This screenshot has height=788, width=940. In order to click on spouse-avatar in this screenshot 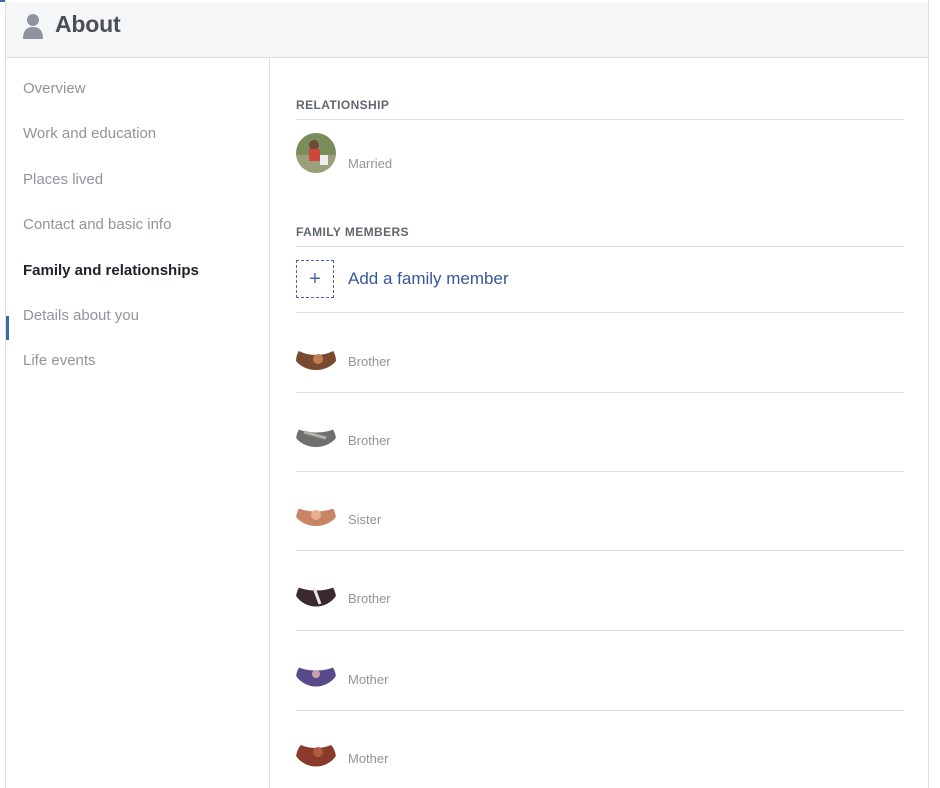, I will do `click(316, 153)`.